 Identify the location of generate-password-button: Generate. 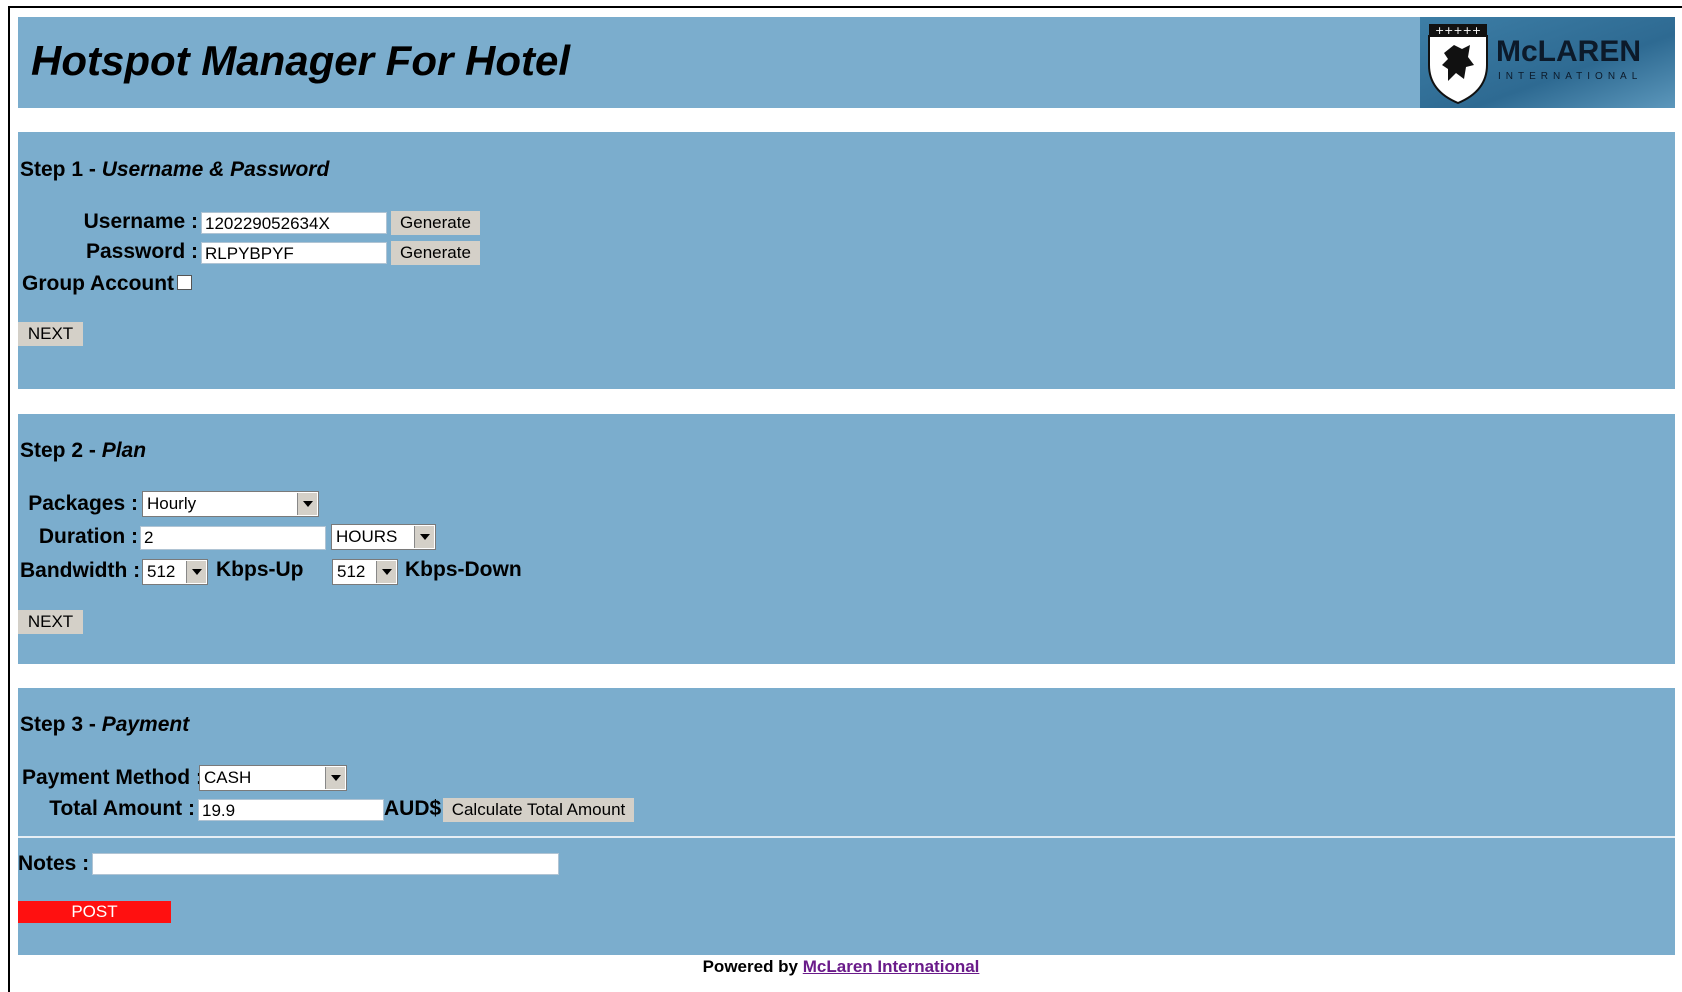
(435, 253).